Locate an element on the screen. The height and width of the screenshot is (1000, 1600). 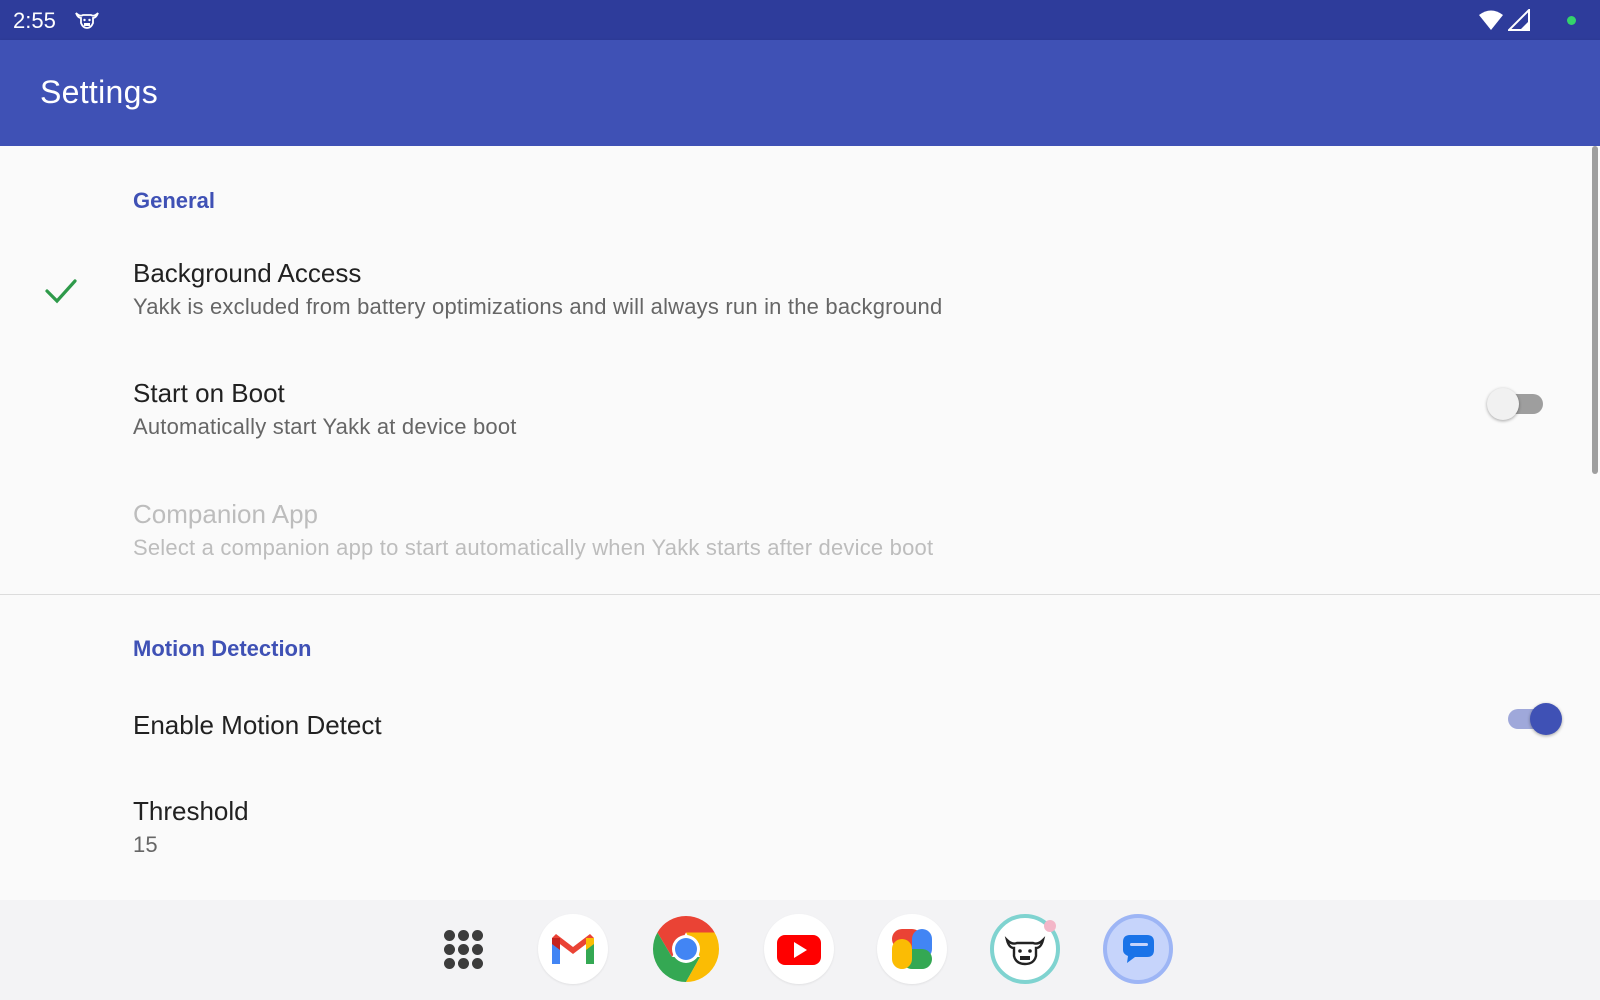
app-bar: Settings is located at coordinates (800, 93).